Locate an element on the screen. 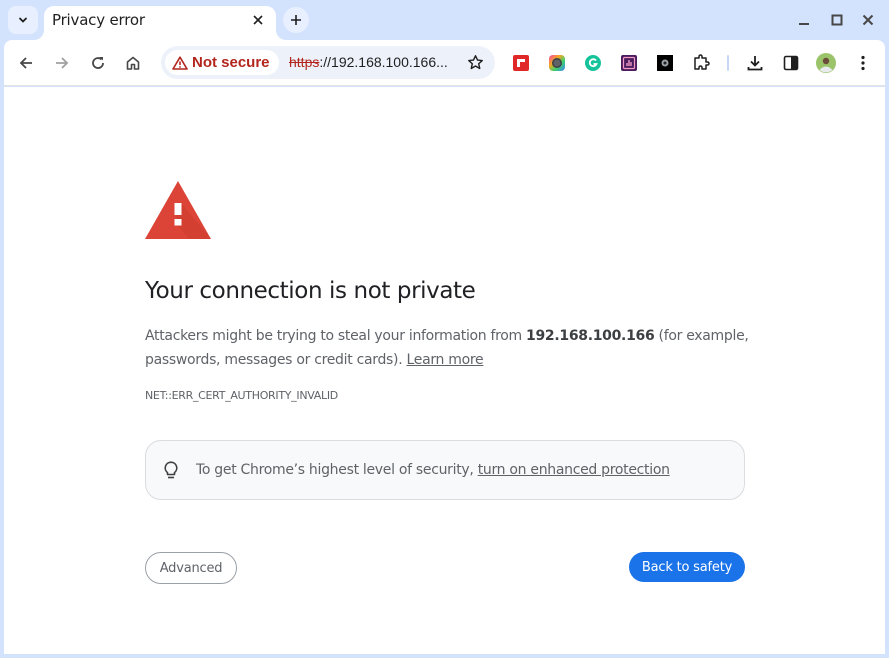 The width and height of the screenshot is (889, 658). advanced-button: Advanced is located at coordinates (191, 568).